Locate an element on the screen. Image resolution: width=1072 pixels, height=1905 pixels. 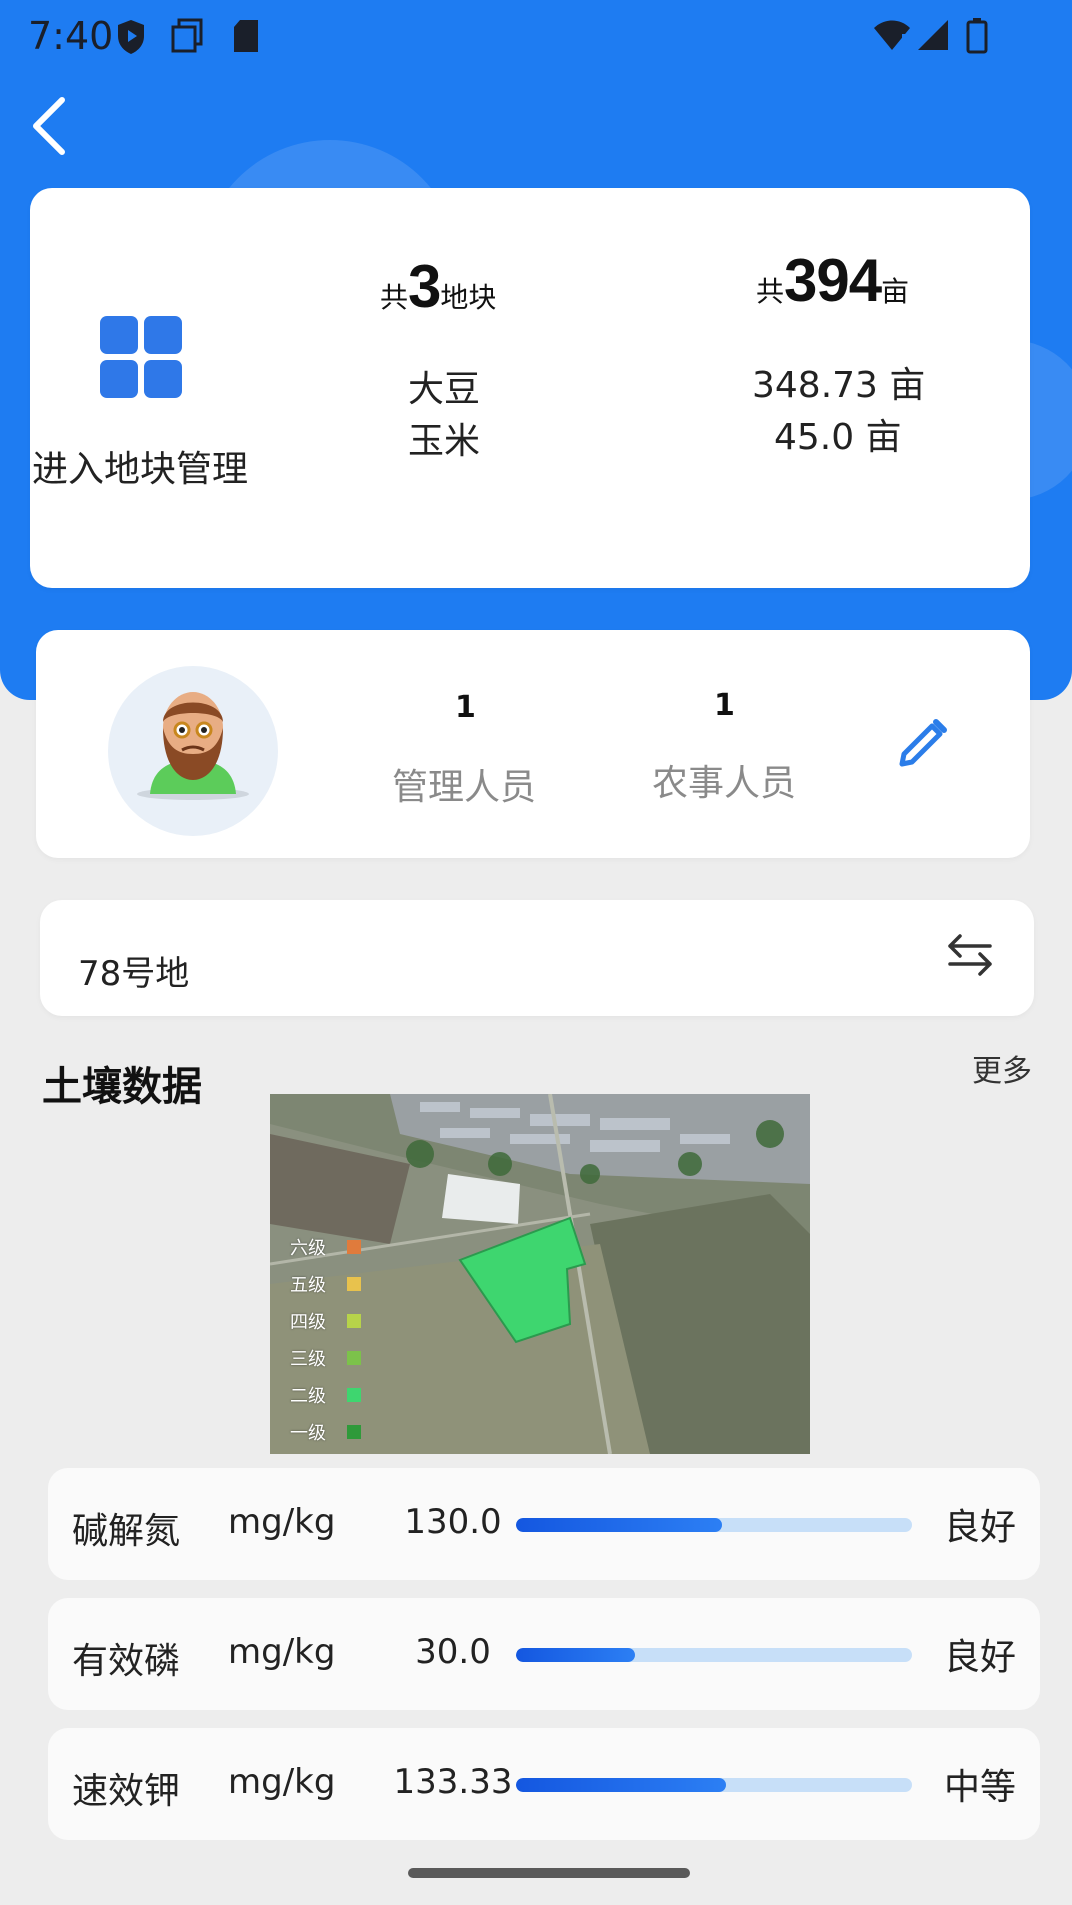
grid-icon is located at coordinates (141, 357).